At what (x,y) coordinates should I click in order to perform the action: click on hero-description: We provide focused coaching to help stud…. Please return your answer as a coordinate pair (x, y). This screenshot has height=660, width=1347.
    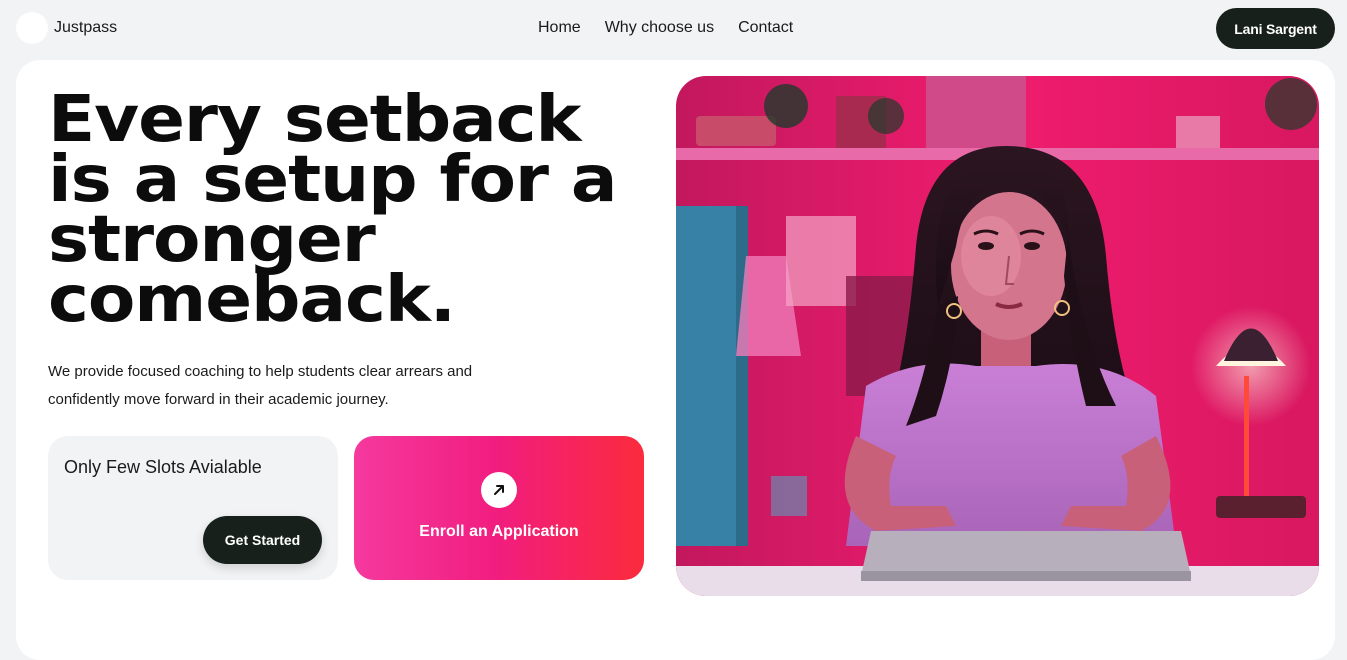
    Looking at the image, I should click on (283, 386).